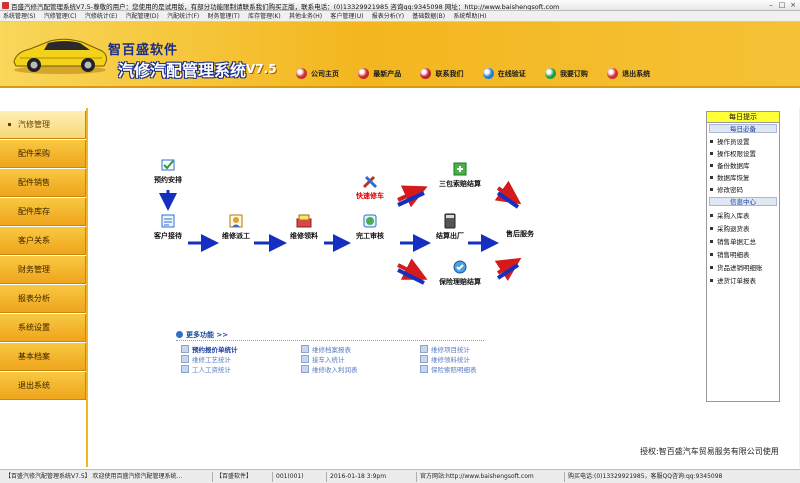 Image resolution: width=800 pixels, height=483 pixels. I want to click on sidebar-item-customer: 客户关系, so click(43, 241).